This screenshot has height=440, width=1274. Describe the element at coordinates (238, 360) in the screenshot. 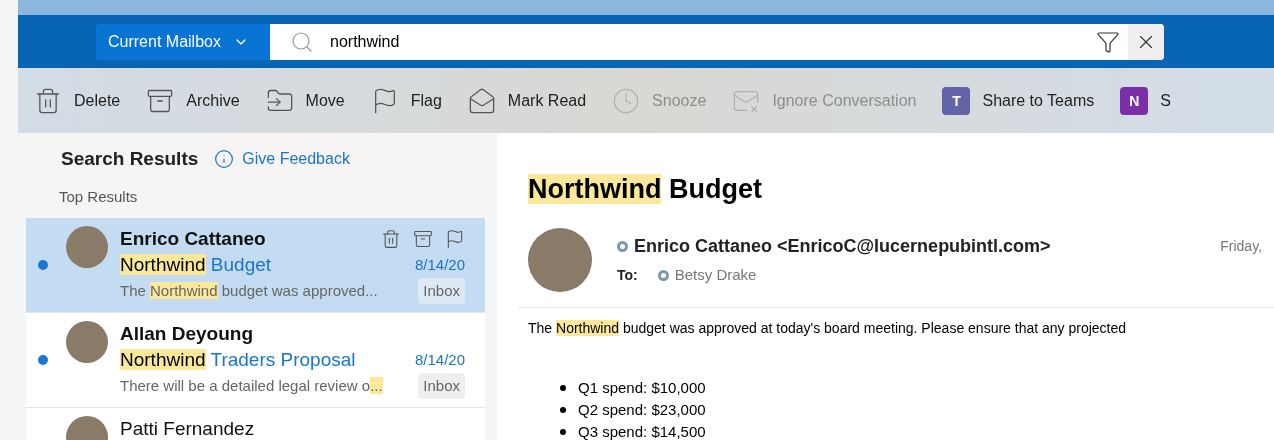

I see `message-subject: Northwind Traders Proposal` at that location.